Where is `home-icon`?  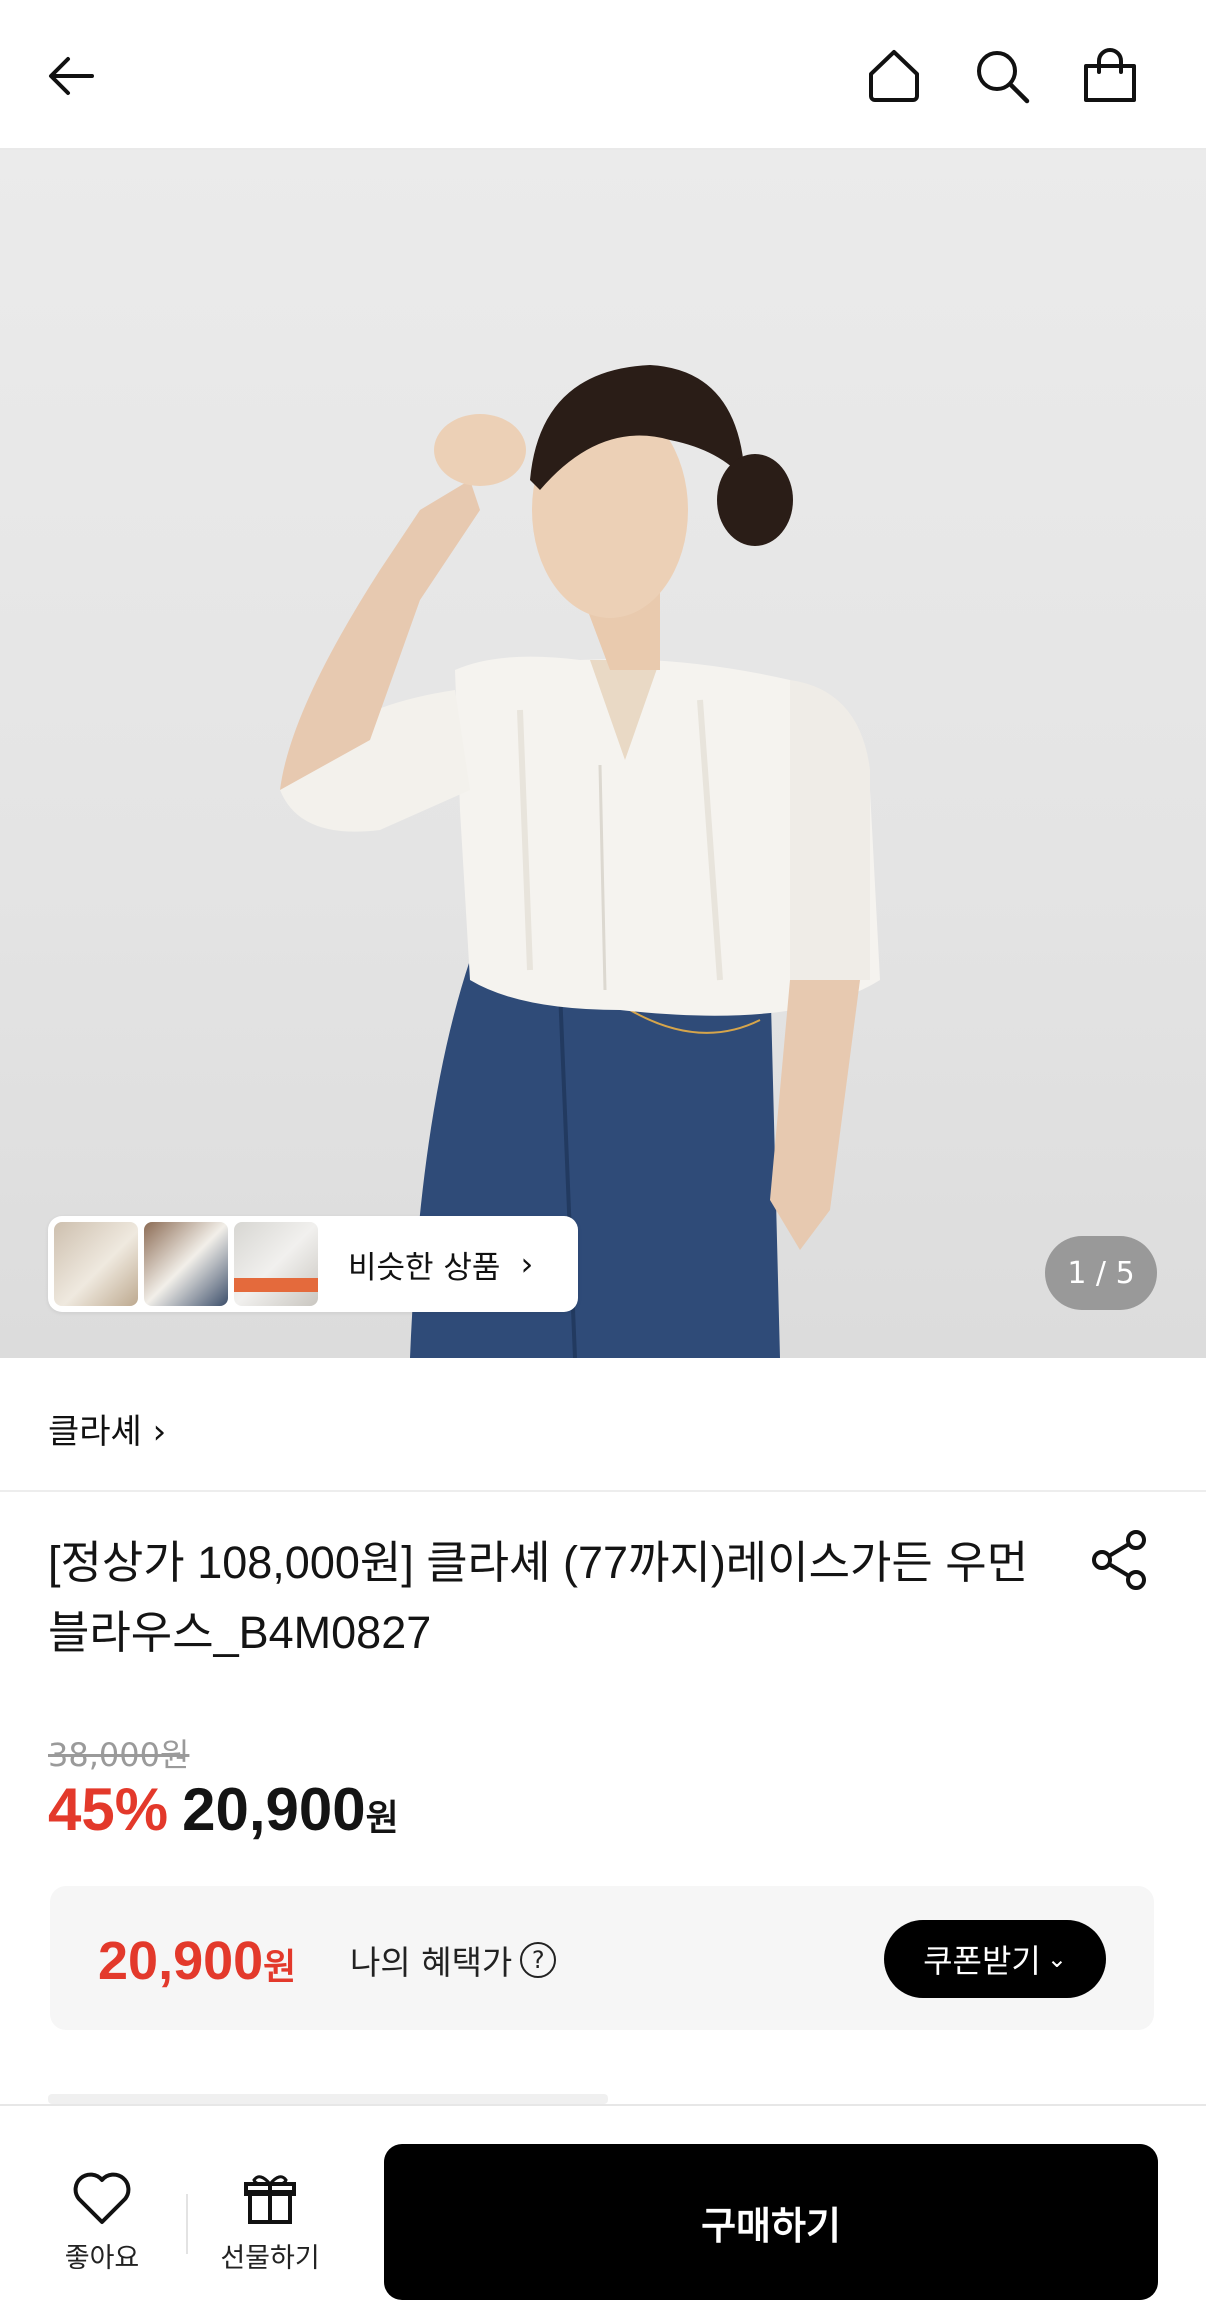
home-icon is located at coordinates (894, 76).